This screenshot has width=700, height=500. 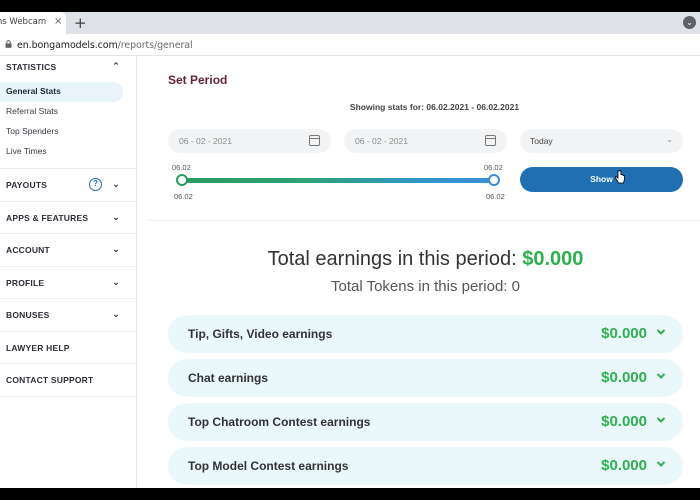 What do you see at coordinates (425, 466) in the screenshot?
I see `earnings-row-model-contest: Top Model Contest earnings $0.000` at bounding box center [425, 466].